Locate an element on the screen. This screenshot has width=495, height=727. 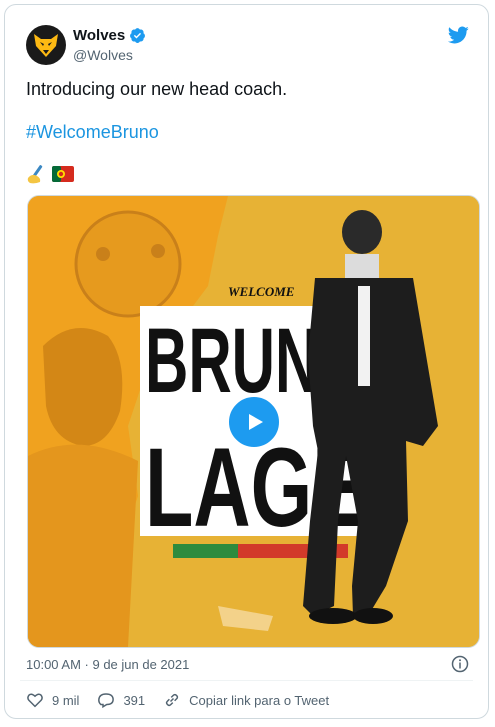
info-icon is located at coordinates (460, 664).